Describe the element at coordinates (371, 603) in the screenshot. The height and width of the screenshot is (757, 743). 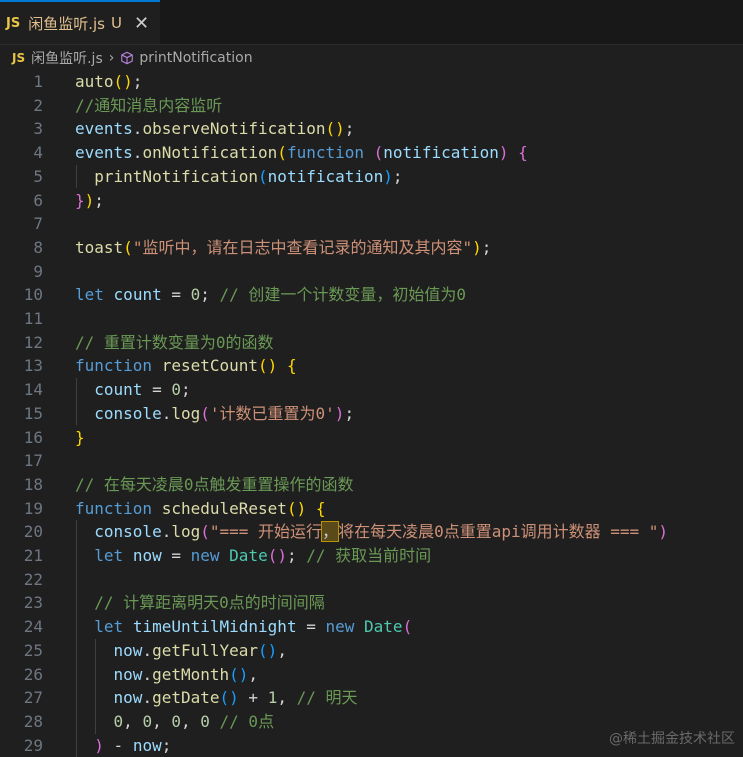
I see `code-line: 23 // 计算距离明天0点的时间间隔` at that location.